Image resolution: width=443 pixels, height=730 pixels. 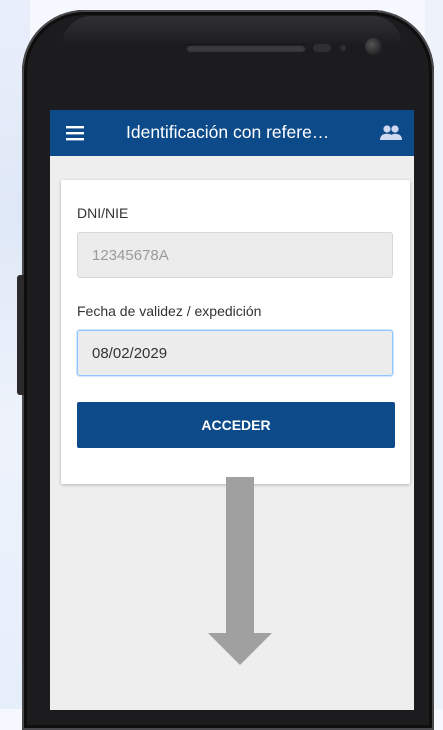 I want to click on down-arrow-icon, so click(x=240, y=571).